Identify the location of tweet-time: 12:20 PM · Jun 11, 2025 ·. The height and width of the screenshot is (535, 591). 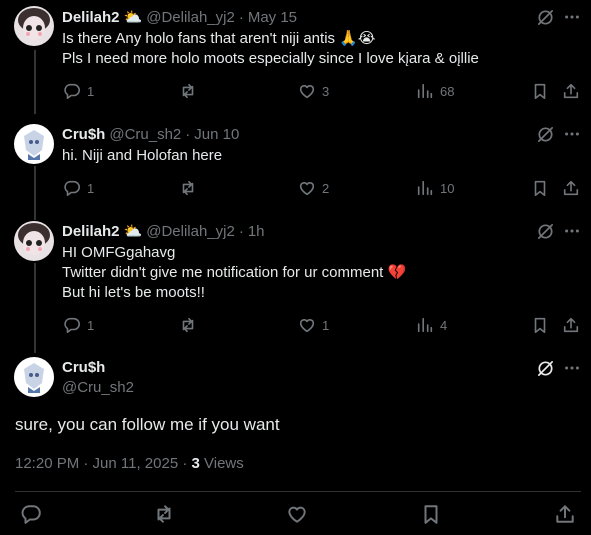
(103, 463).